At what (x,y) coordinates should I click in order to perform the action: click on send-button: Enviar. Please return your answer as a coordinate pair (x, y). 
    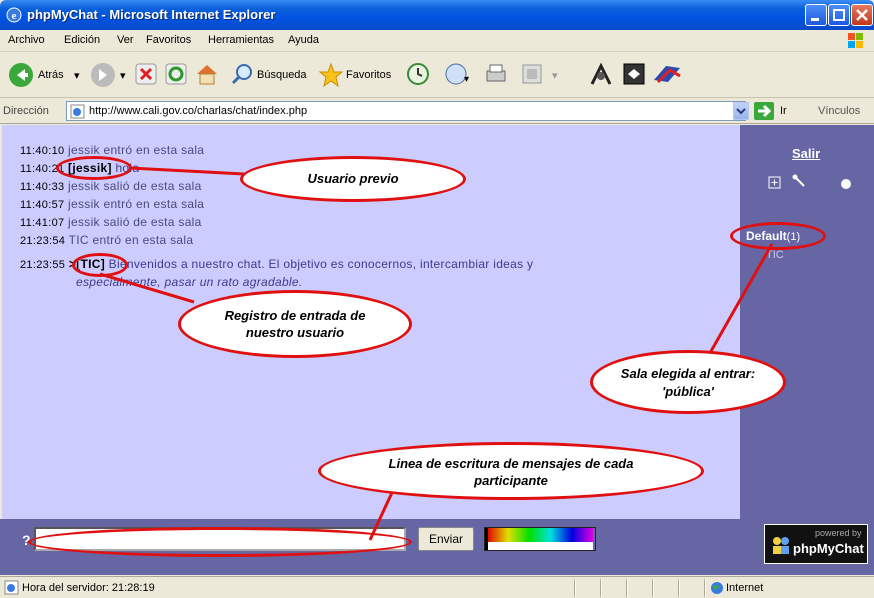
    Looking at the image, I should click on (446, 539).